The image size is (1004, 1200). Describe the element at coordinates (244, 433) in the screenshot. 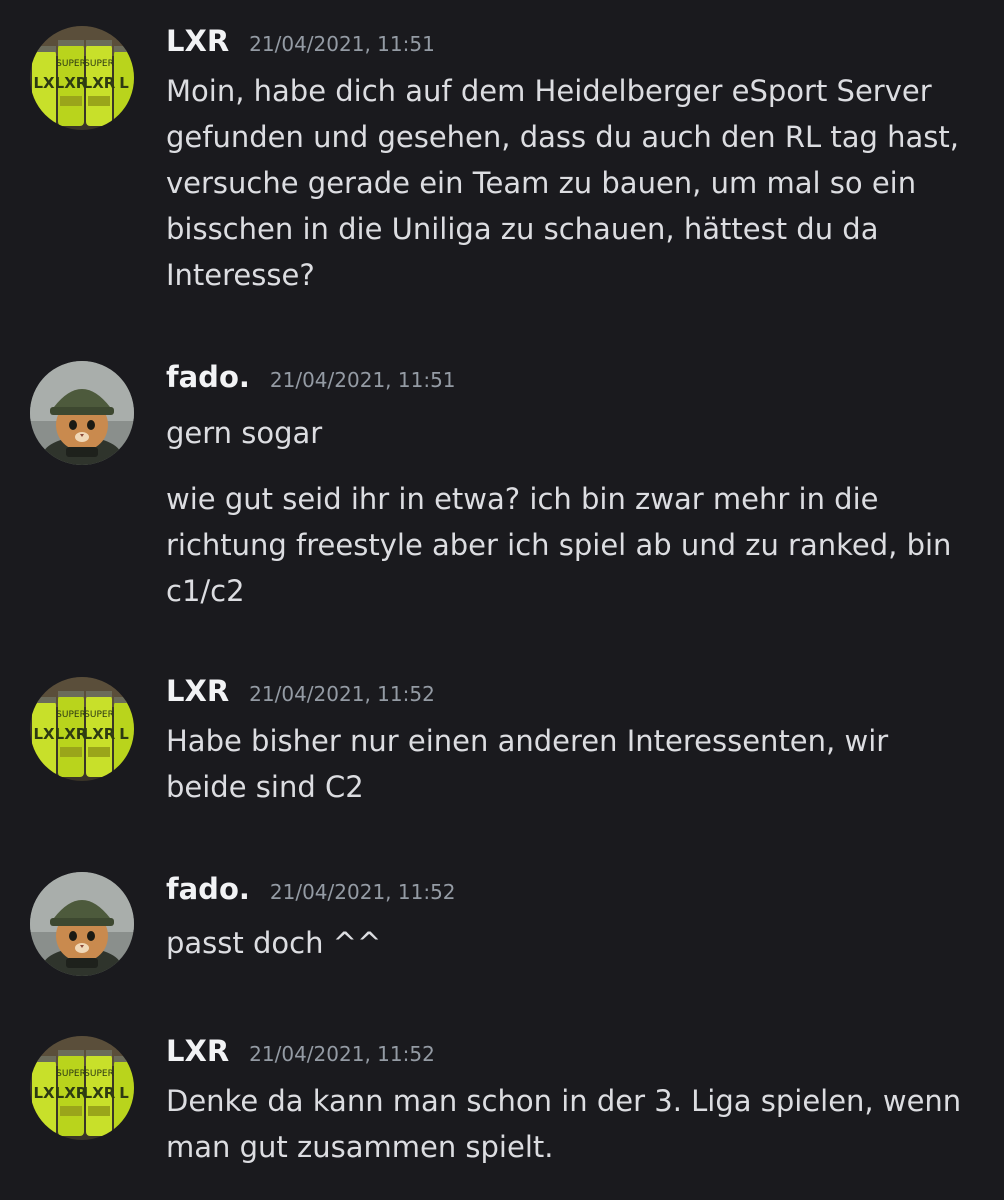

I see `message-text: gern sogar` at that location.